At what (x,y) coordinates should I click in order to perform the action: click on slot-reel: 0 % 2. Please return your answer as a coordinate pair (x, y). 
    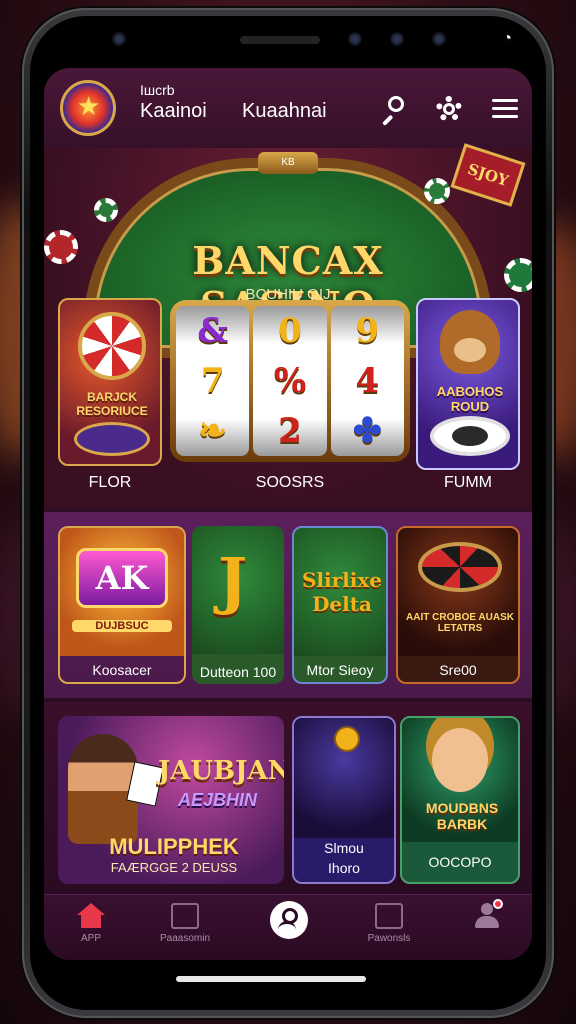
    Looking at the image, I should click on (290, 381).